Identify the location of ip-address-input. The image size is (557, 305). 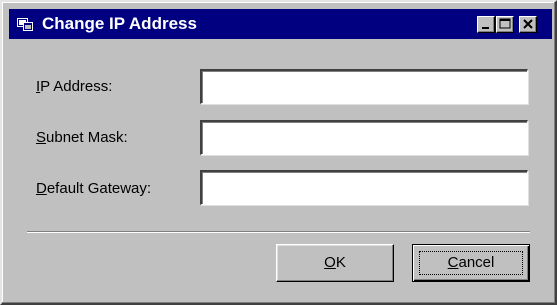
(364, 86).